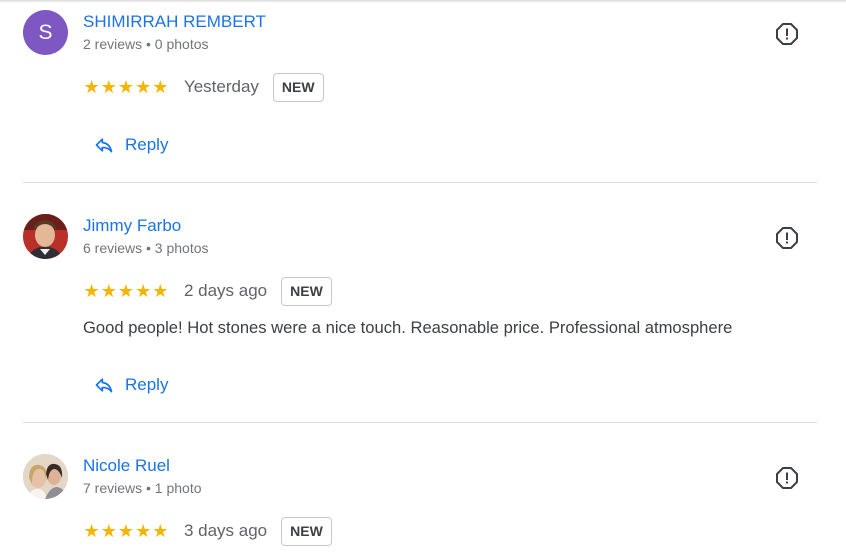  I want to click on top-shadow, so click(423, 1).